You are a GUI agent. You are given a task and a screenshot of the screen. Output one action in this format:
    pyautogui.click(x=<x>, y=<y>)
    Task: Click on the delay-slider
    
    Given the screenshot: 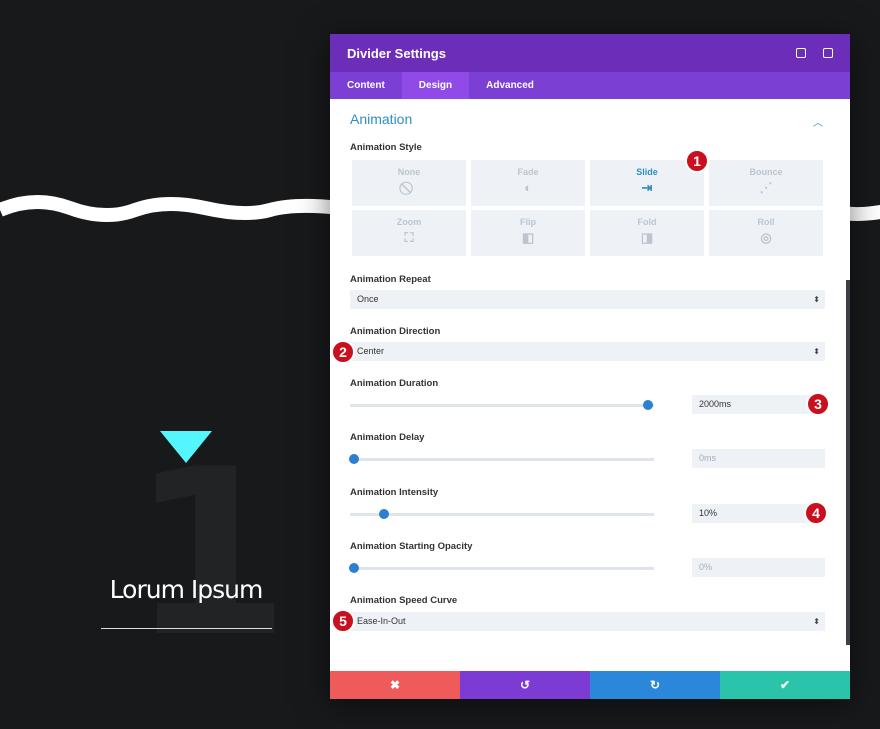 What is the action you would take?
    pyautogui.click(x=501, y=459)
    